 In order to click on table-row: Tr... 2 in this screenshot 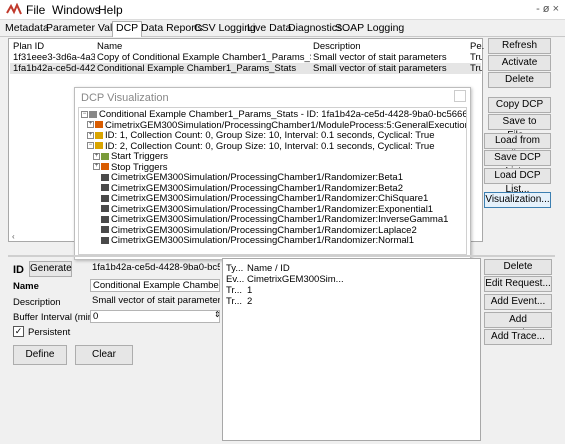, I will do `click(351, 301)`.